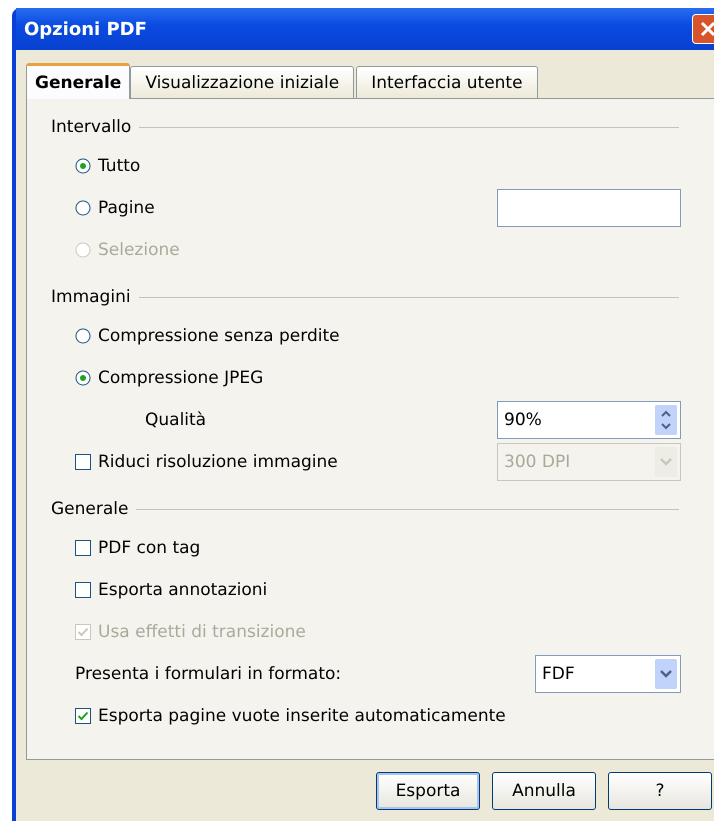  Describe the element at coordinates (85, 29) in the screenshot. I see `window-title: Opzioni PDF` at that location.